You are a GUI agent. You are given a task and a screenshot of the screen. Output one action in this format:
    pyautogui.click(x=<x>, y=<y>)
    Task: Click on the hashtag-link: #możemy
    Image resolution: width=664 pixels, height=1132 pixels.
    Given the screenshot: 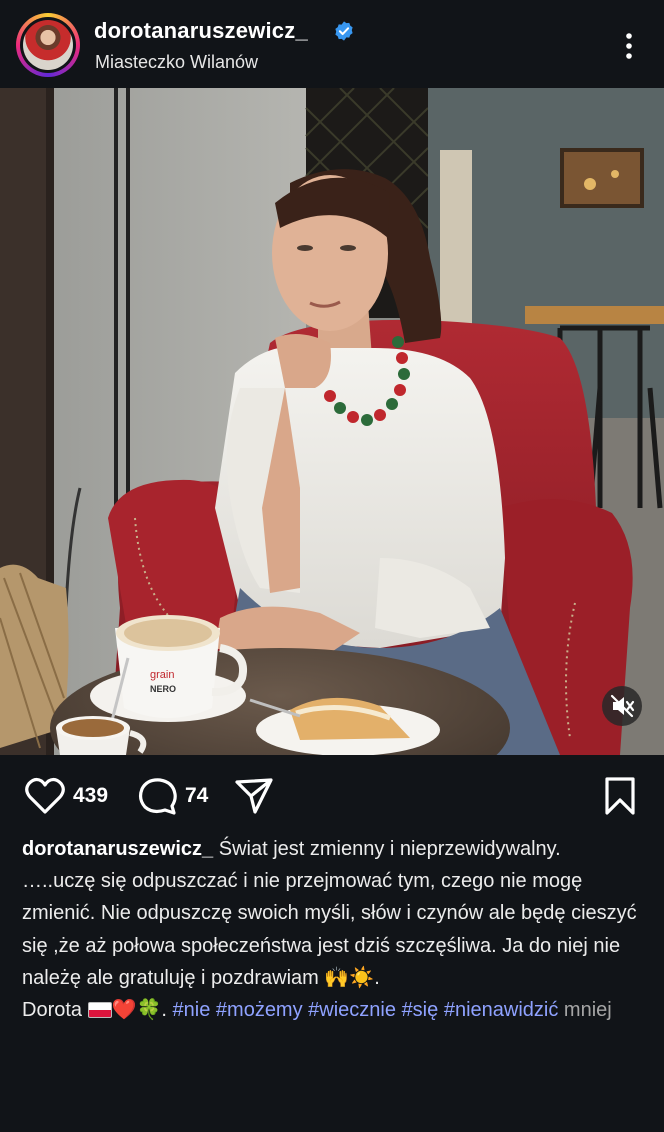 What is the action you would take?
    pyautogui.click(x=259, y=1010)
    